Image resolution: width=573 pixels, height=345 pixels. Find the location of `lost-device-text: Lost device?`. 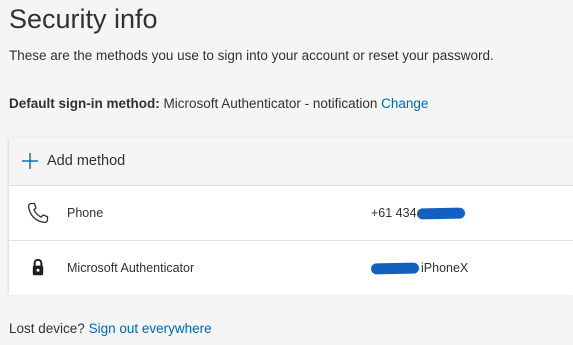

lost-device-text: Lost device? is located at coordinates (47, 328).